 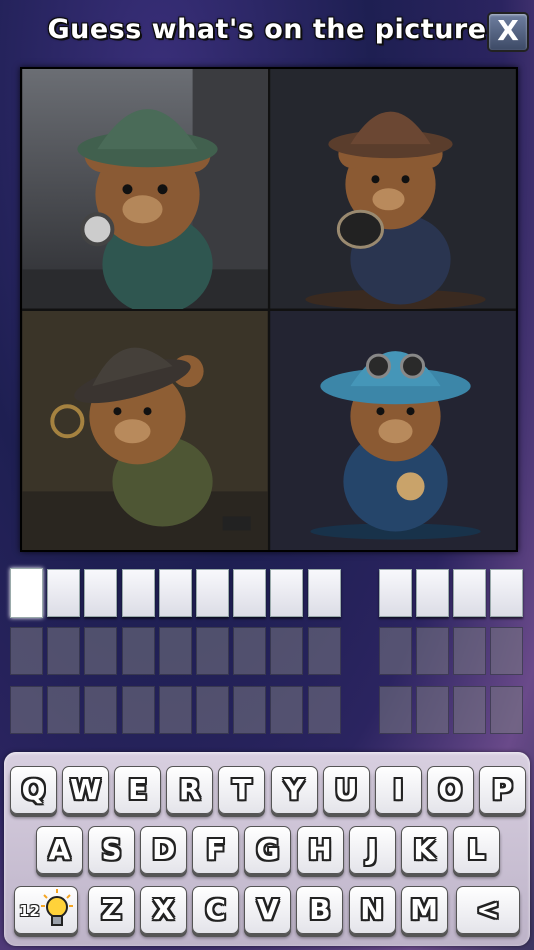 I want to click on key-q: Q, so click(x=33, y=790).